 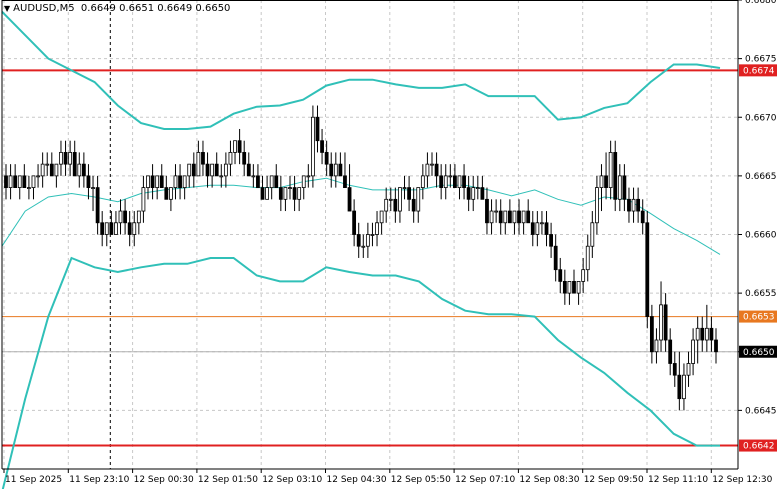 I want to click on x-tick-label: 11 Sep 2025, so click(x=33, y=480).